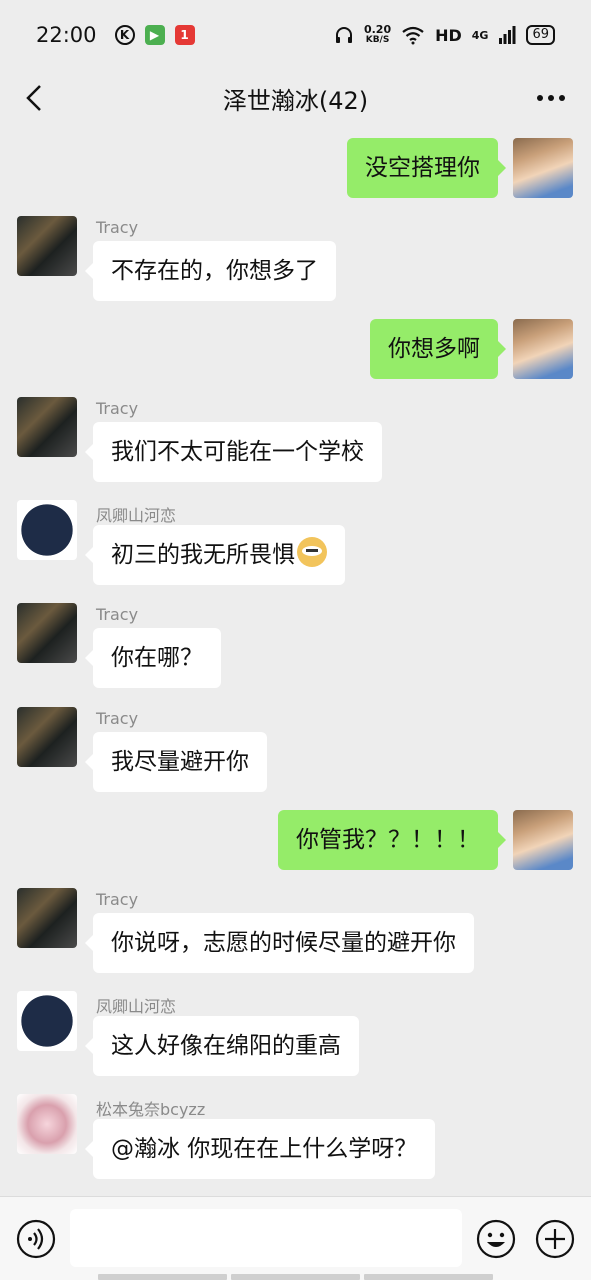 The image size is (591, 1280). What do you see at coordinates (176, 762) in the screenshot?
I see `message-bubble-incoming: 我尽量避开你` at bounding box center [176, 762].